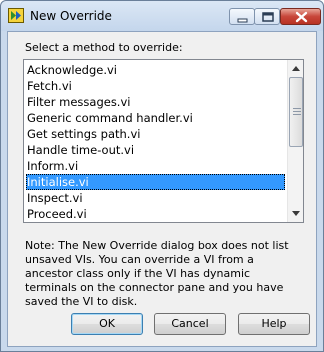 The height and width of the screenshot is (352, 324). I want to click on method-prompt-label: Select a method to override:, so click(104, 47).